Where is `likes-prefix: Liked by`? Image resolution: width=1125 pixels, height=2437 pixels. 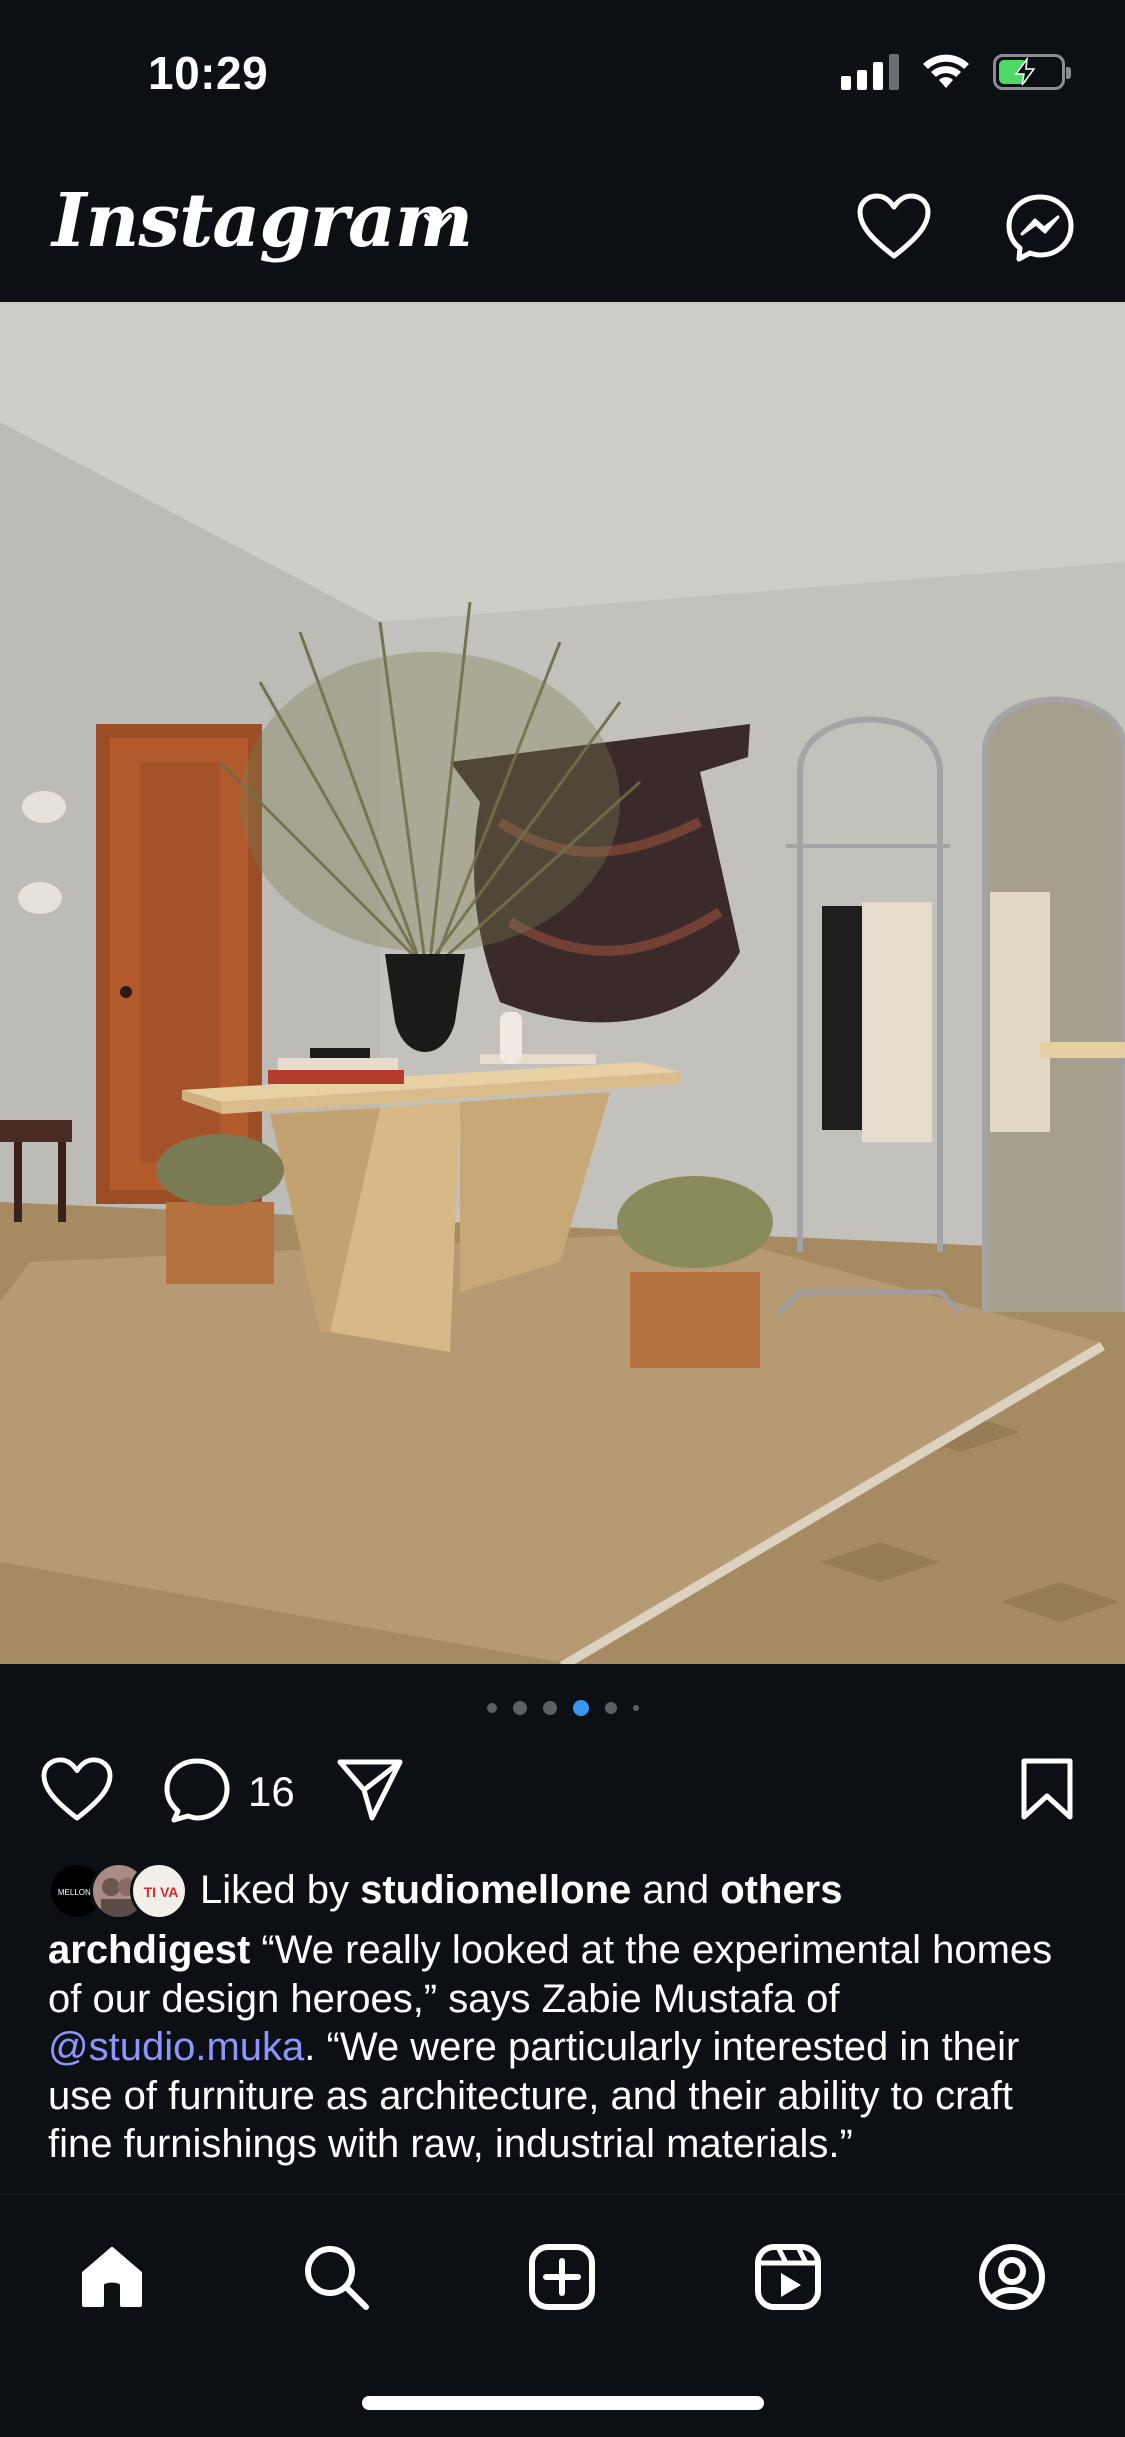
likes-prefix: Liked by is located at coordinates (274, 1889).